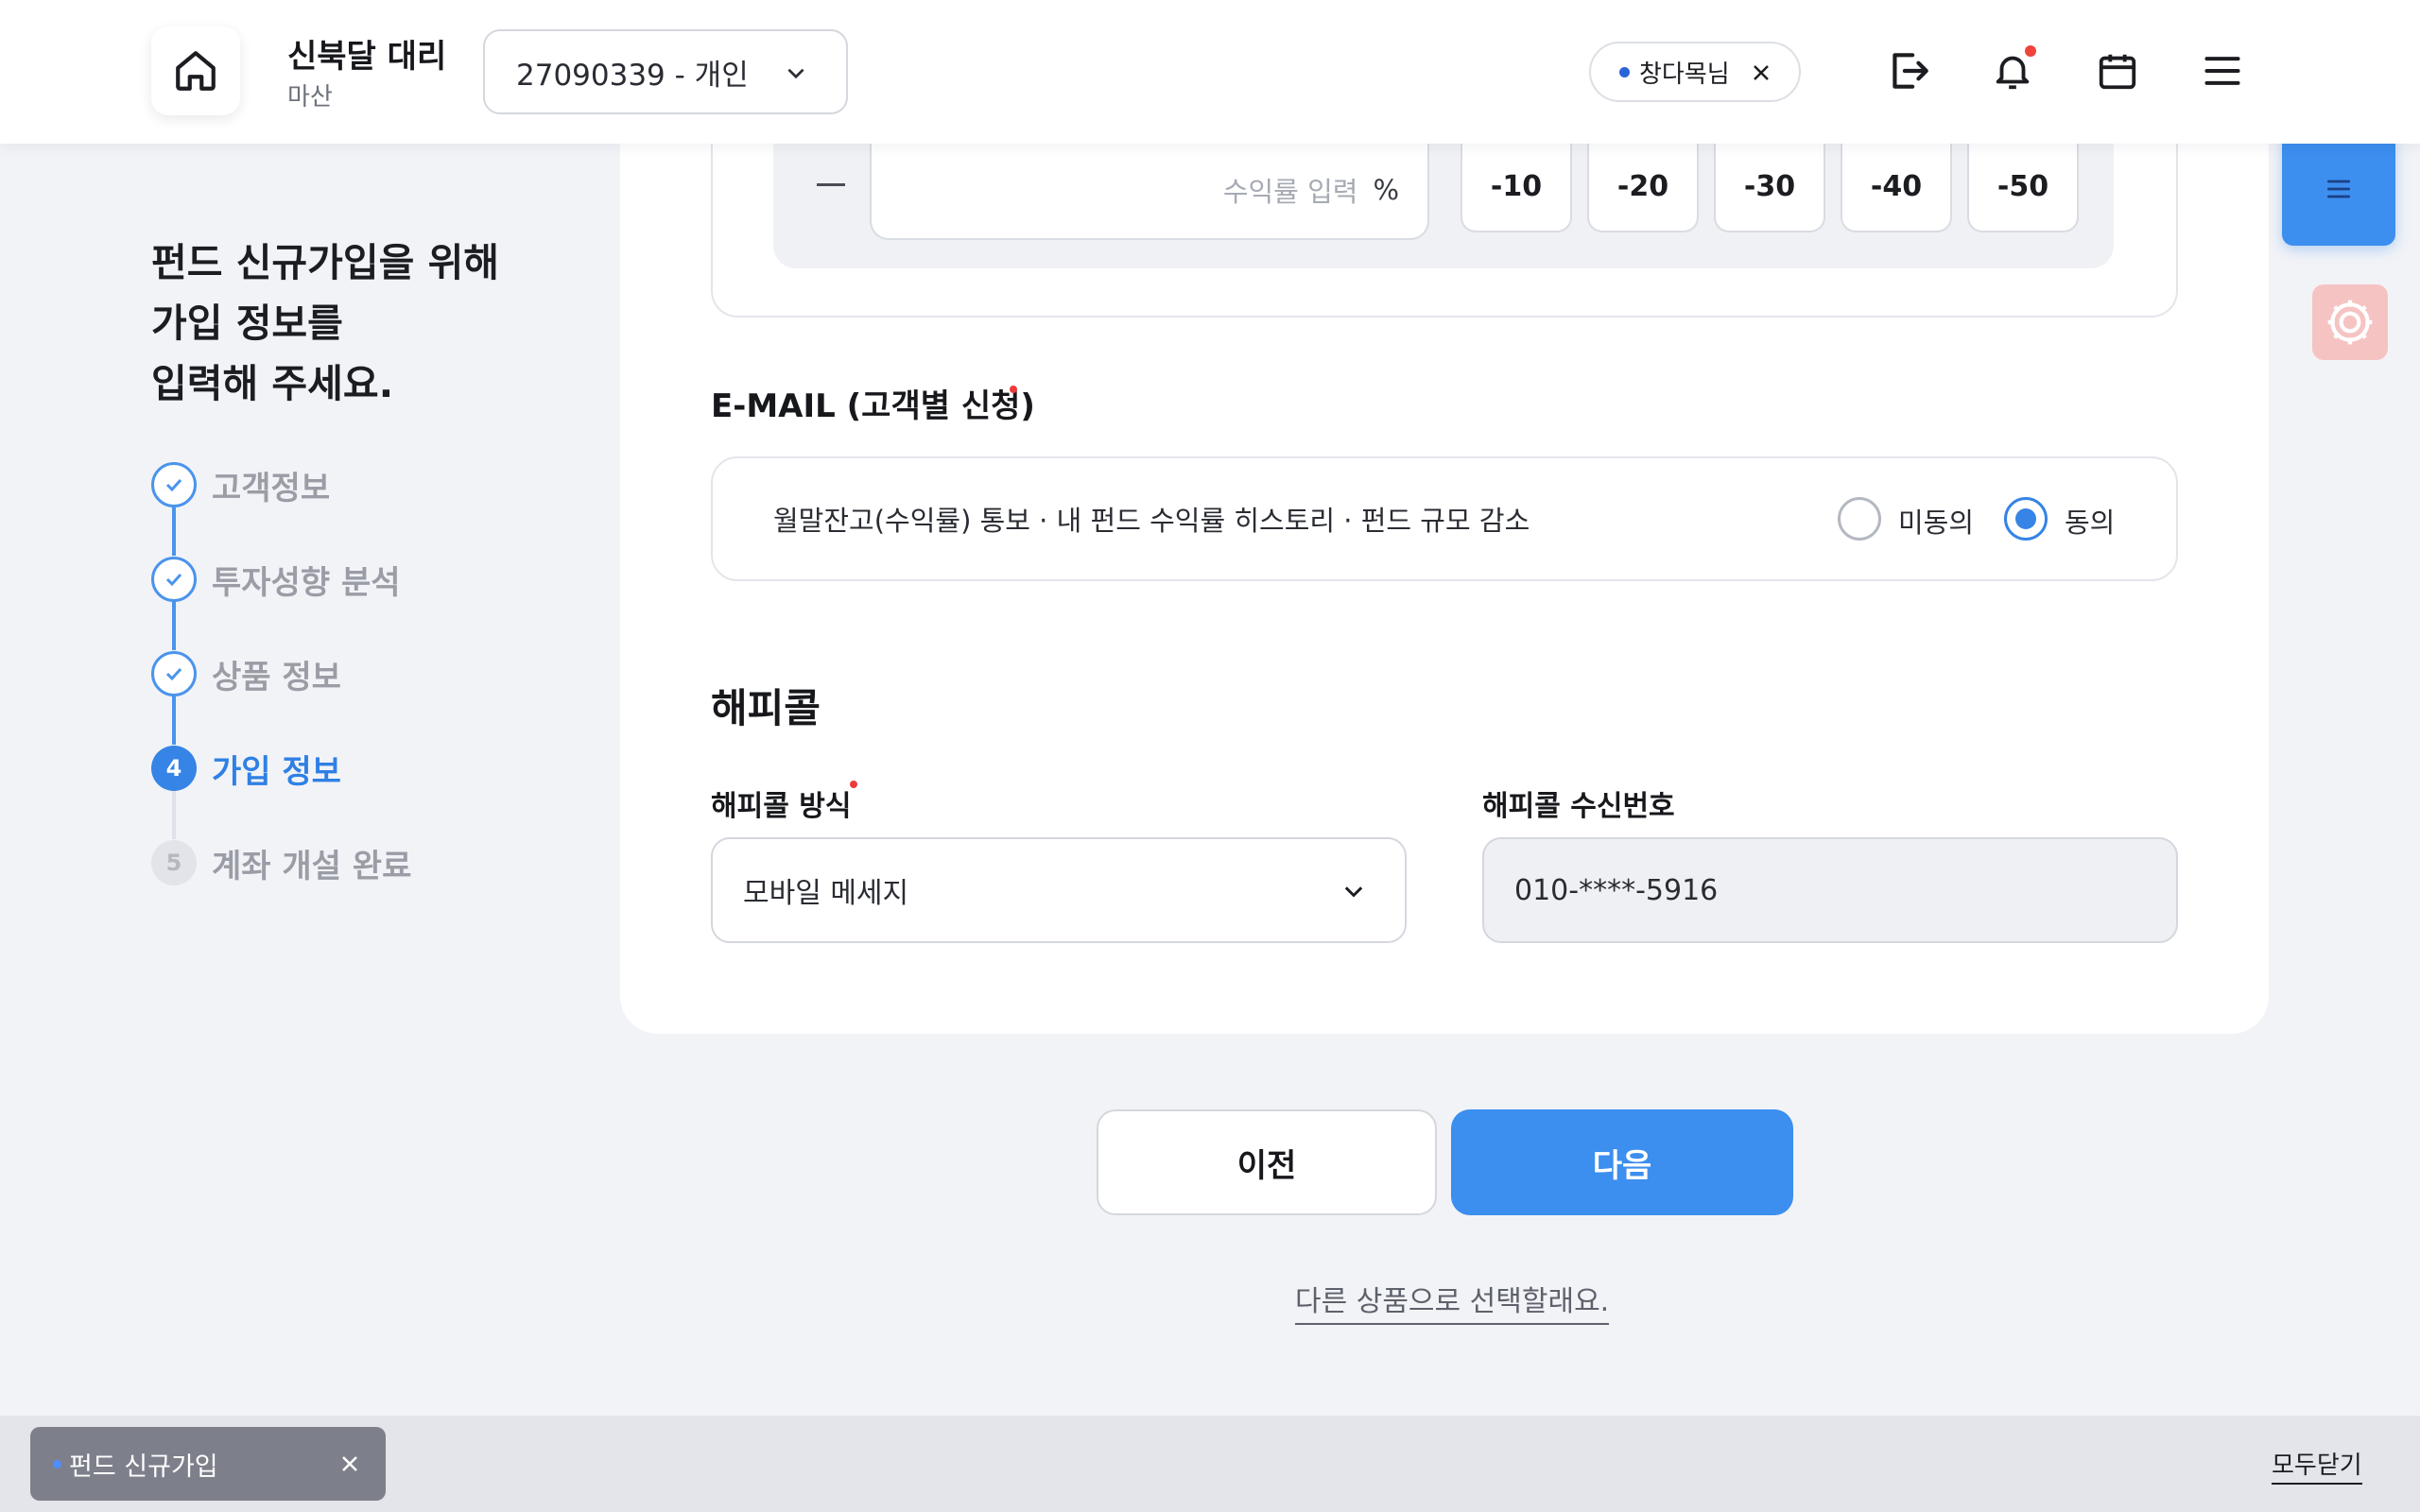  What do you see at coordinates (1936, 521) in the screenshot?
I see `radio-disagree-label: 미동의` at bounding box center [1936, 521].